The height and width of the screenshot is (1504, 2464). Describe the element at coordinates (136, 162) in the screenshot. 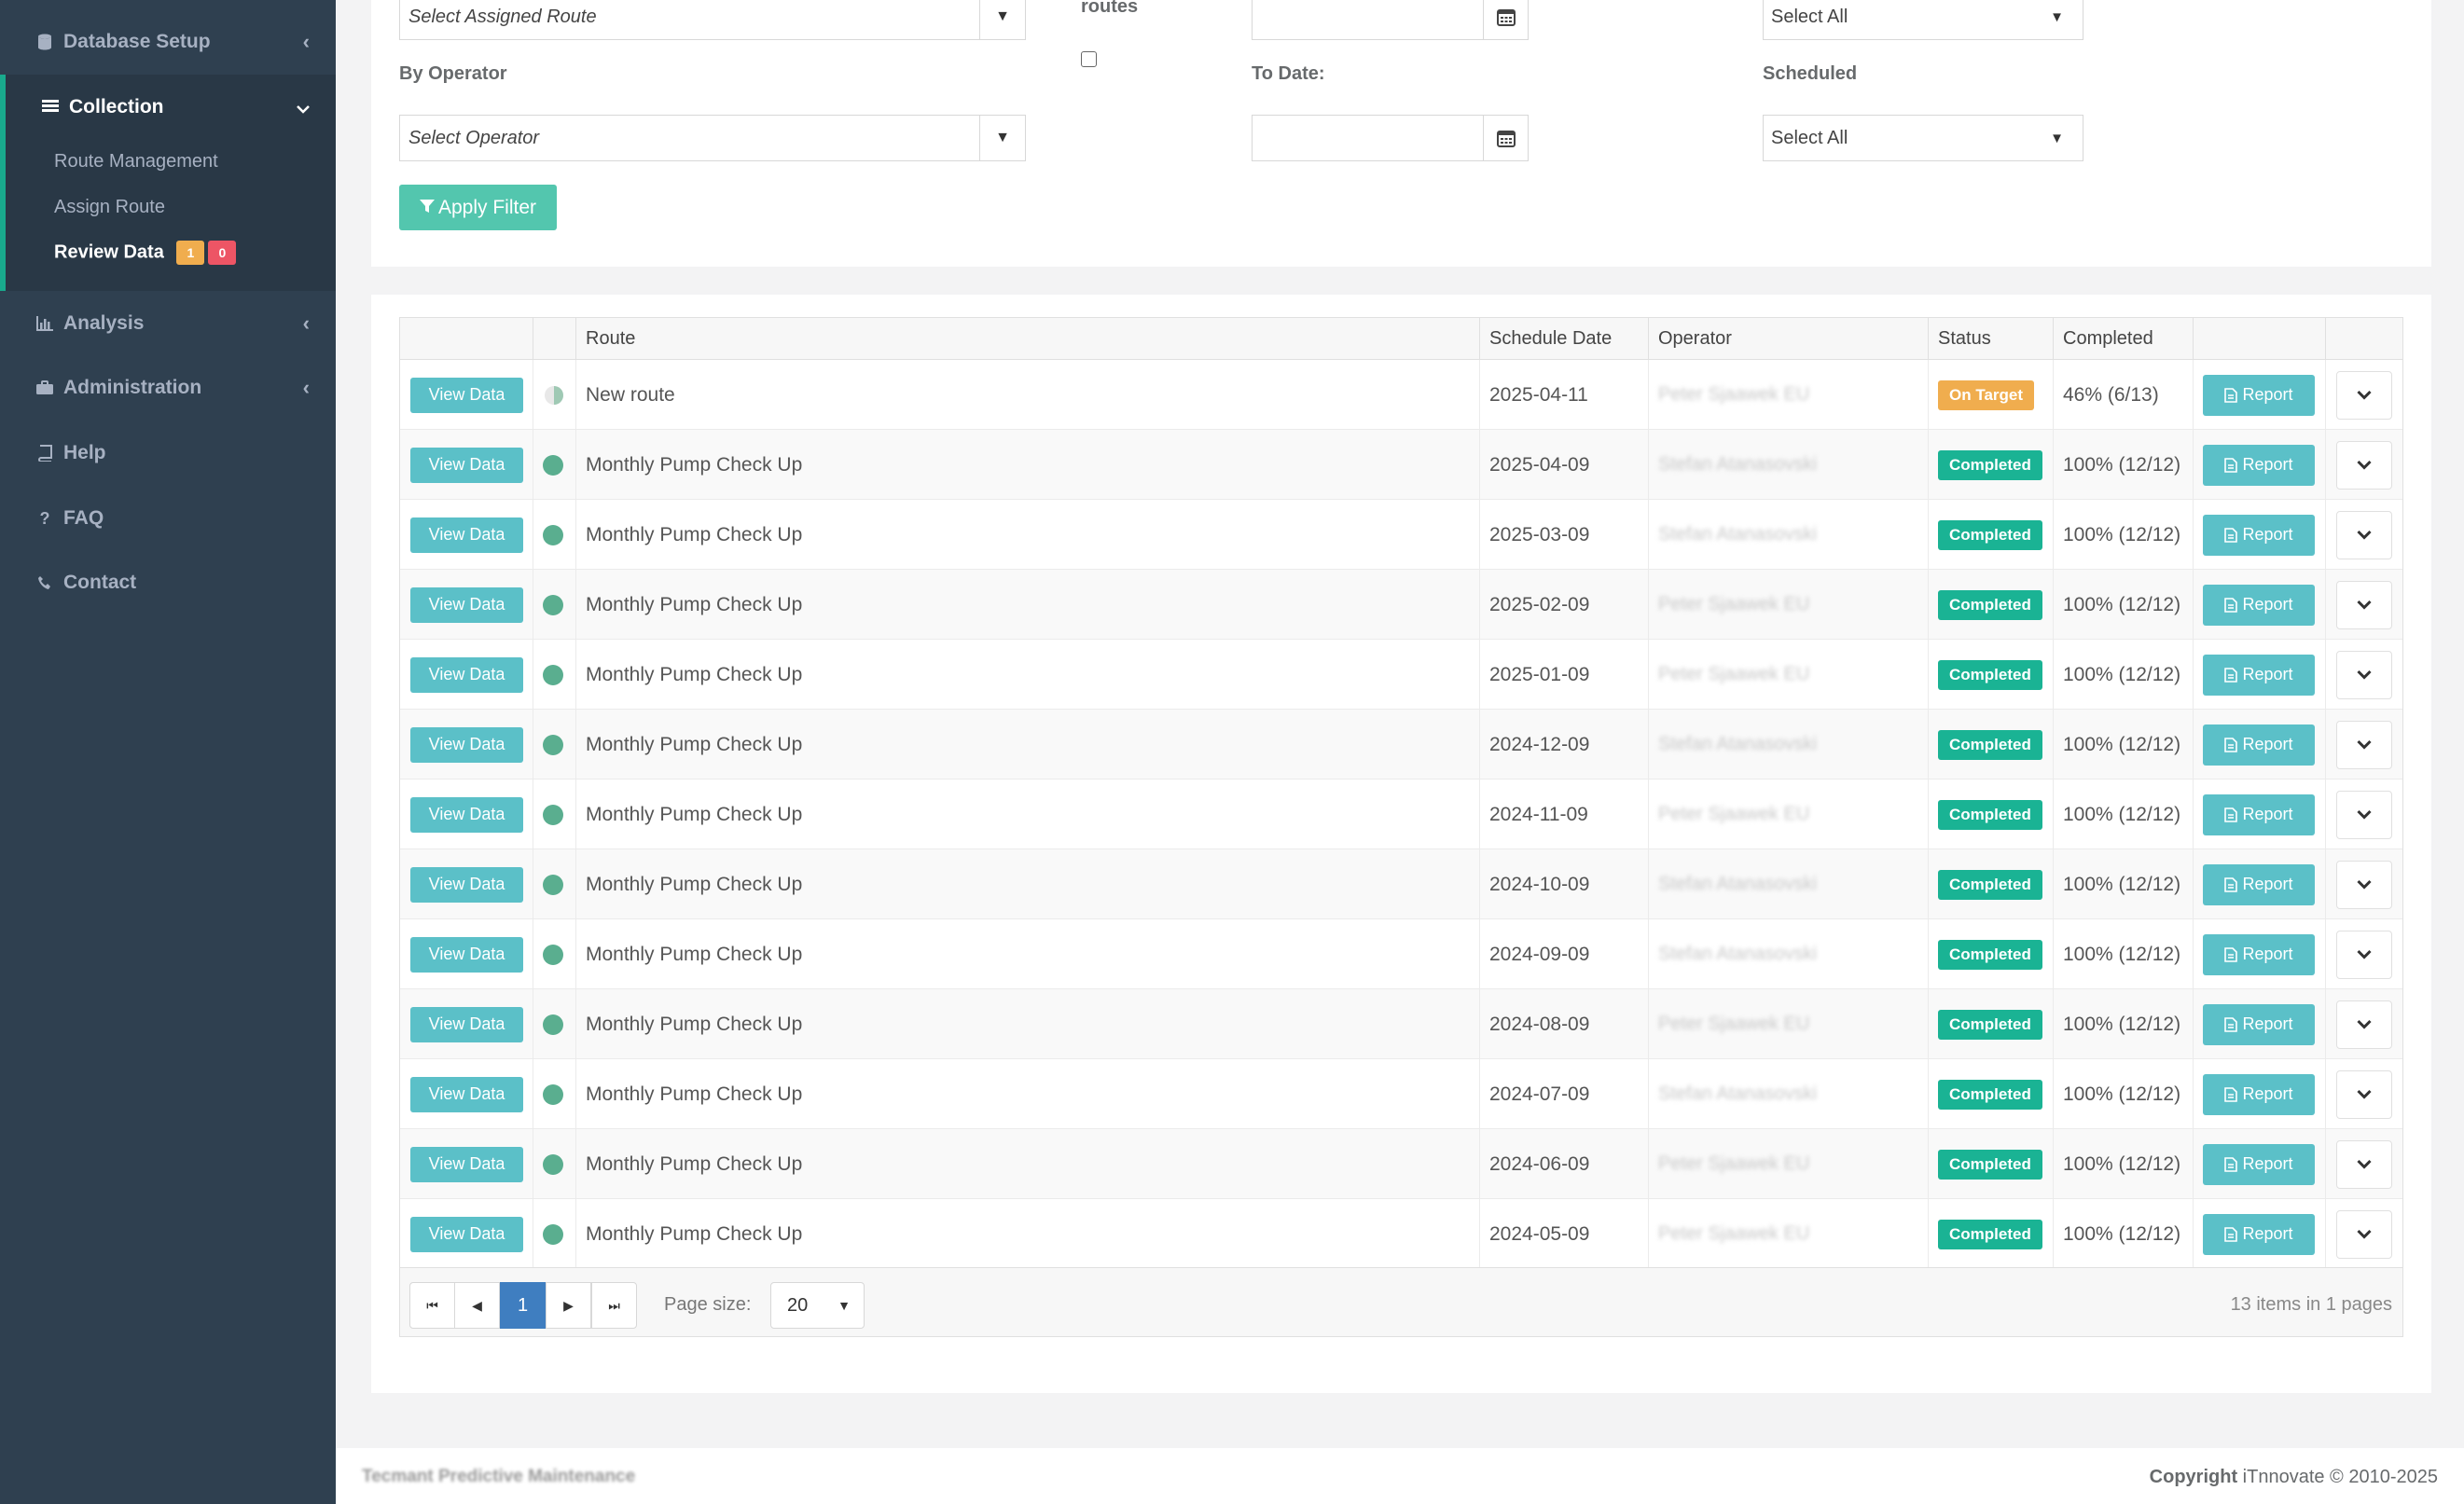

I see `sidebar-subitem-route-management: Route Management` at that location.